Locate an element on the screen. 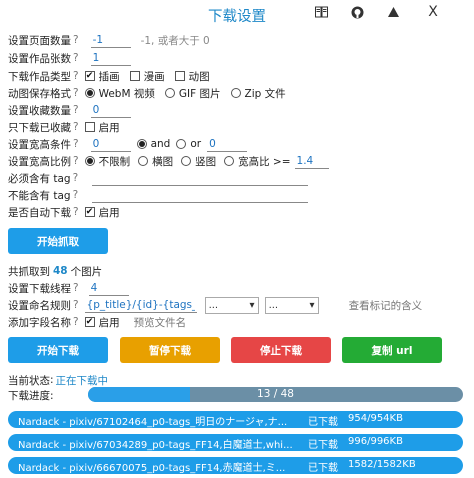 The width and height of the screenshot is (474, 478). naming-row: 设置命名规则 ? ...▾ ...▾ 查看标记的含义 is located at coordinates (215, 305).